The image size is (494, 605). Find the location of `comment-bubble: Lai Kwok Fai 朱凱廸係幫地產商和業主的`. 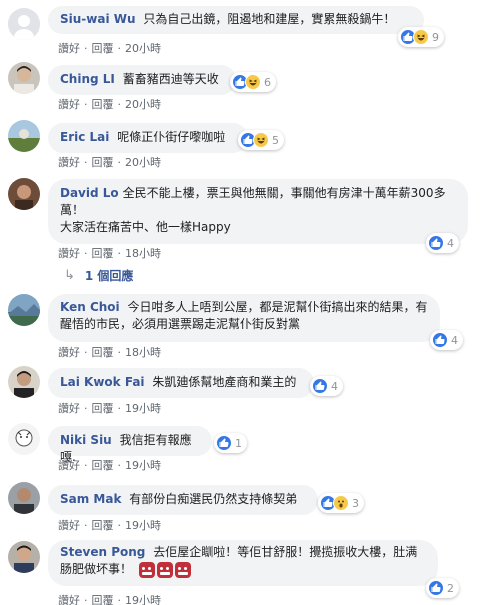

comment-bubble: Lai Kwok Fai 朱凱廸係幫地產商和業主的 is located at coordinates (181, 383).